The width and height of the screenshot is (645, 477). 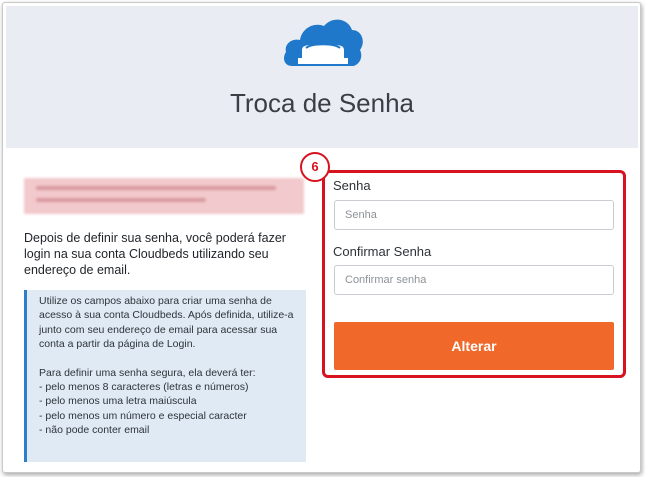 I want to click on requirement-item: - pelo menos uma letra maiúscula, so click(x=118, y=401).